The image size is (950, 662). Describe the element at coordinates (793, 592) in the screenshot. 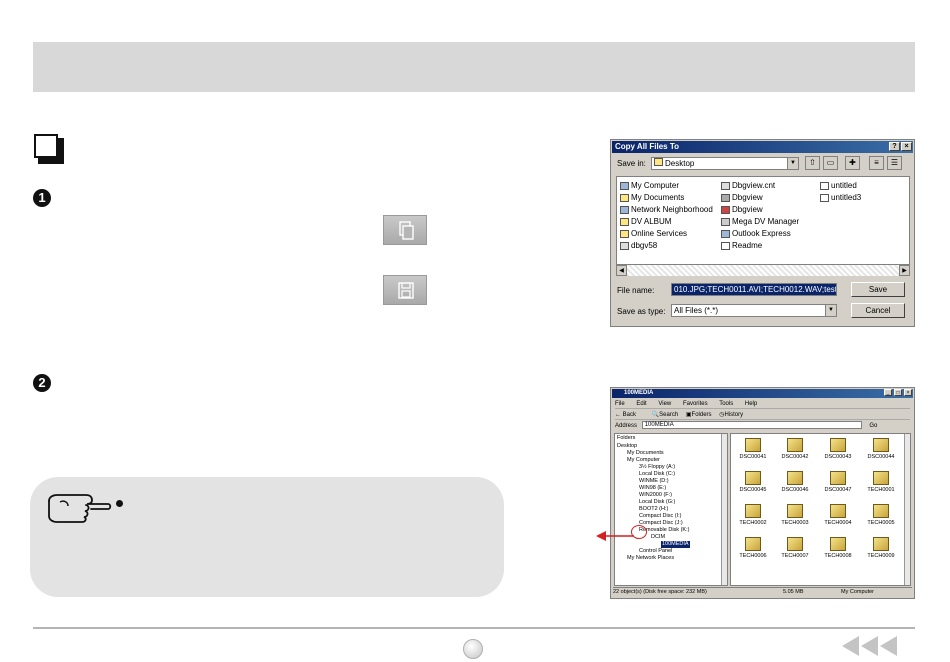

I see `status-size: 5.05 MB` at that location.